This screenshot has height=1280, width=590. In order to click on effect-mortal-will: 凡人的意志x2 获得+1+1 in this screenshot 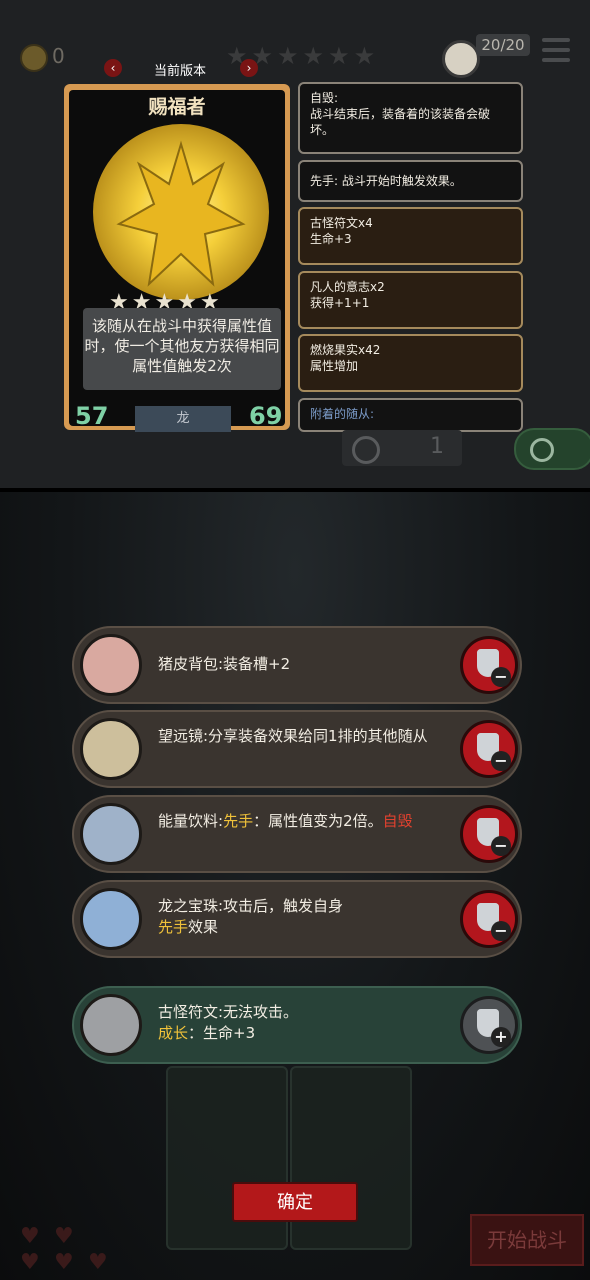, I will do `click(410, 300)`.